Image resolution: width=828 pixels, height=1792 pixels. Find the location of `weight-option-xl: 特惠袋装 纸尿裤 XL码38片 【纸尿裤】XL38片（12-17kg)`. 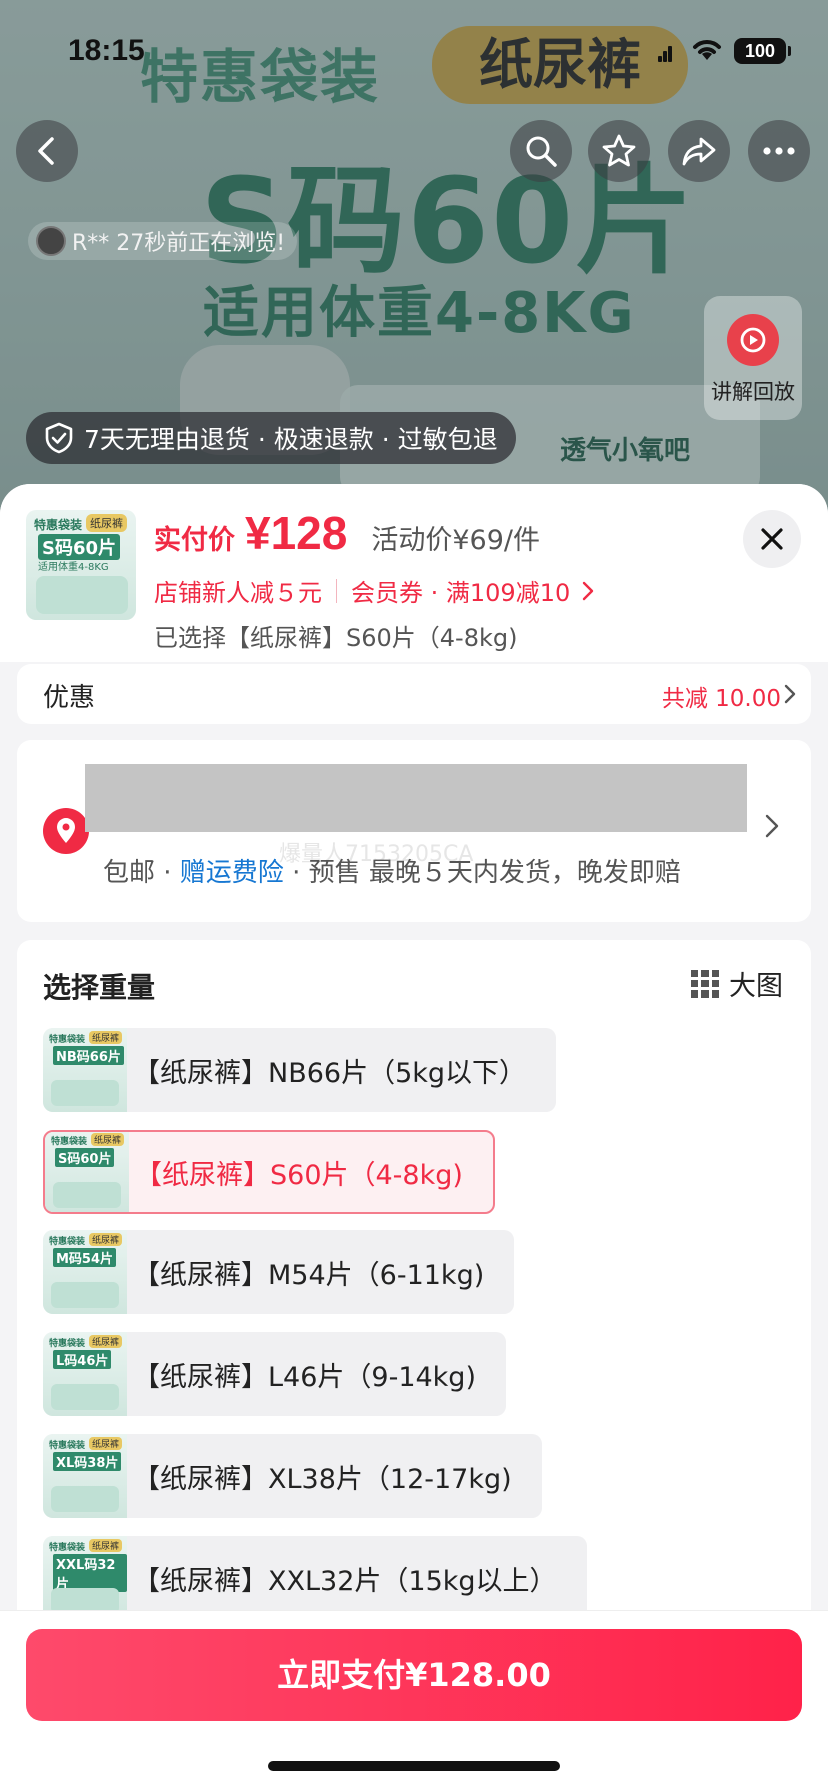

weight-option-xl: 特惠袋装 纸尿裤 XL码38片 【纸尿裤】XL38片（12-17kg) is located at coordinates (292, 1476).